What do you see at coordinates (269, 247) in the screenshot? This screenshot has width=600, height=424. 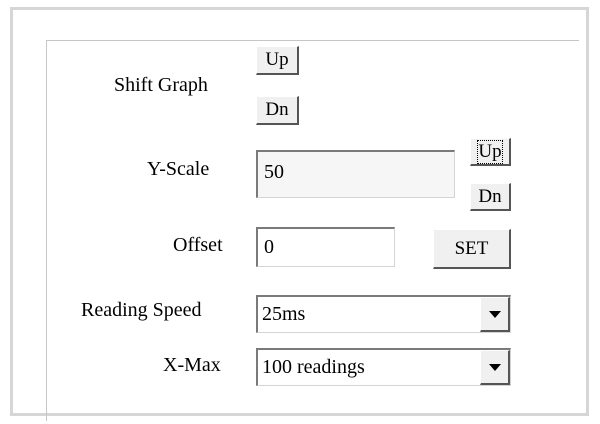 I see `offset-value: 0` at bounding box center [269, 247].